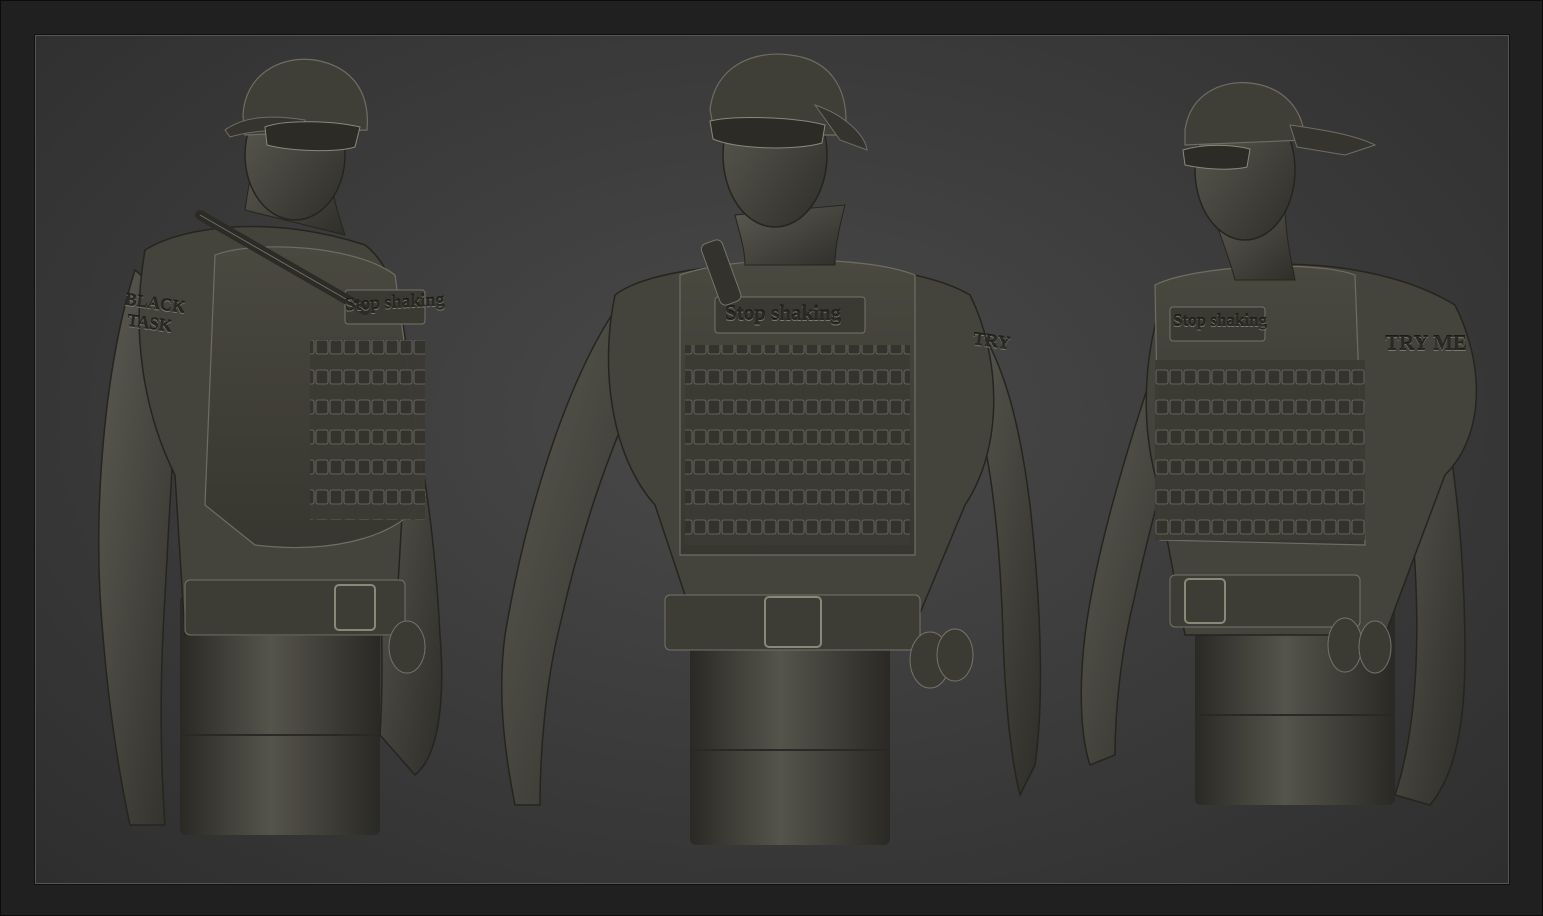 The width and height of the screenshot is (1543, 916). I want to click on pedestal-center, so click(790, 740).